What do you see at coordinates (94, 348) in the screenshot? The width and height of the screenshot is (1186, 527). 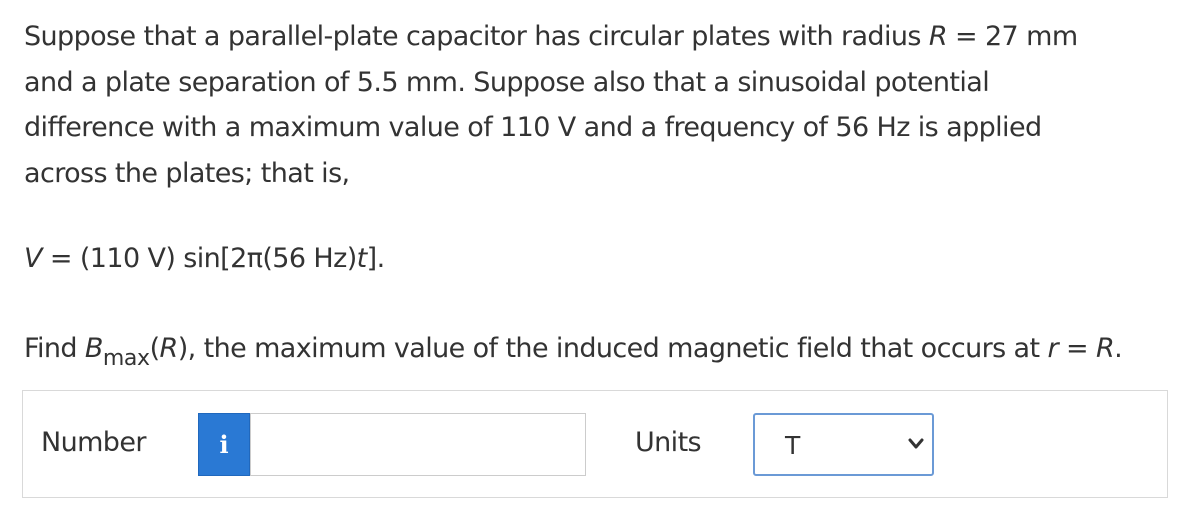 I see `variable-b: B` at bounding box center [94, 348].